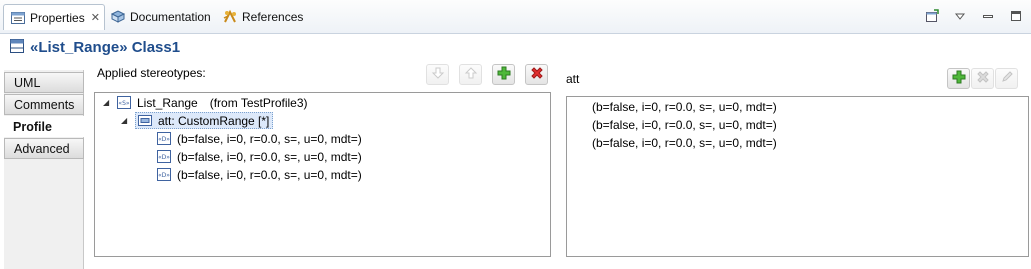 Image resolution: width=1031 pixels, height=269 pixels. Describe the element at coordinates (118, 17) in the screenshot. I see `documentation-icon` at that location.